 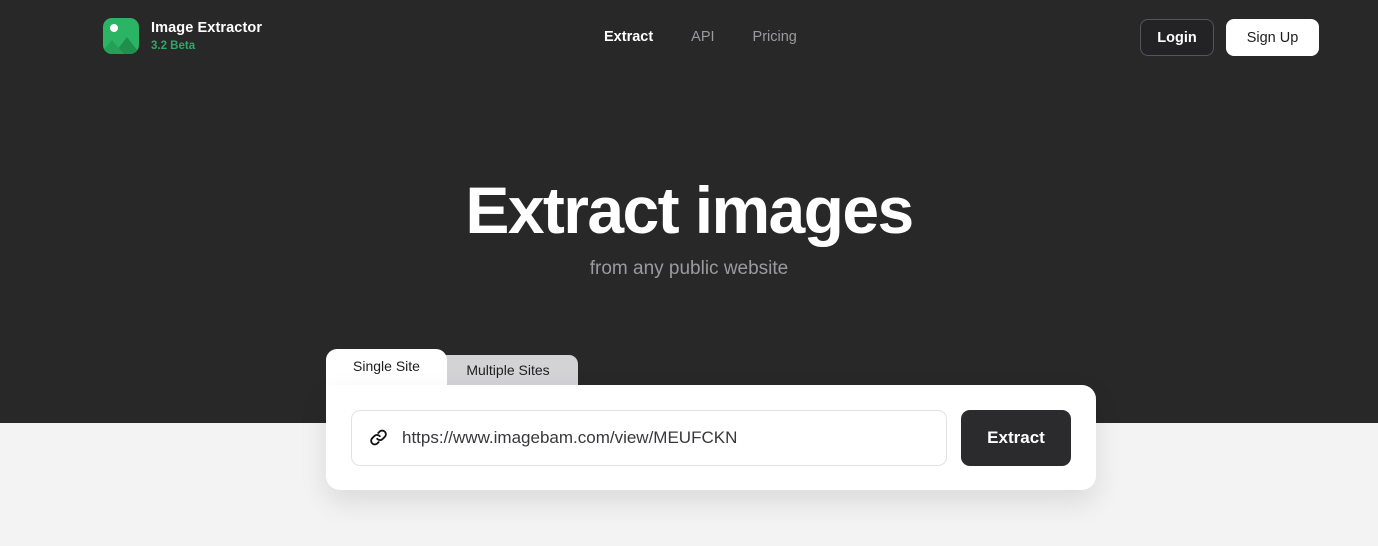 I want to click on sun-icon, so click(x=114, y=28).